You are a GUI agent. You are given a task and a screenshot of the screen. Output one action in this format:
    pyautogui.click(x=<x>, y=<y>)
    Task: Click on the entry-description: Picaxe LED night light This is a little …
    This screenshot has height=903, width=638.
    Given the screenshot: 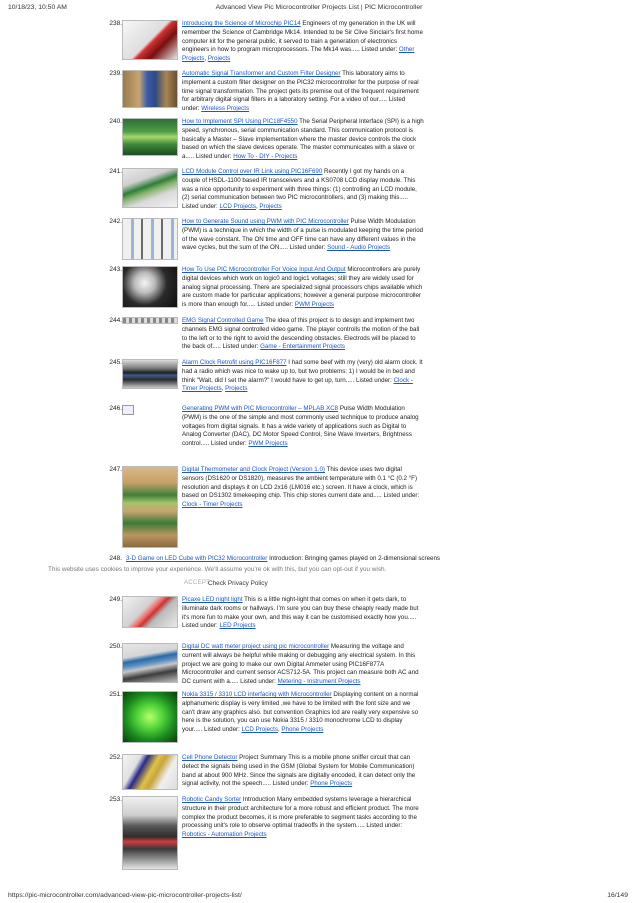 What is the action you would take?
    pyautogui.click(x=300, y=613)
    